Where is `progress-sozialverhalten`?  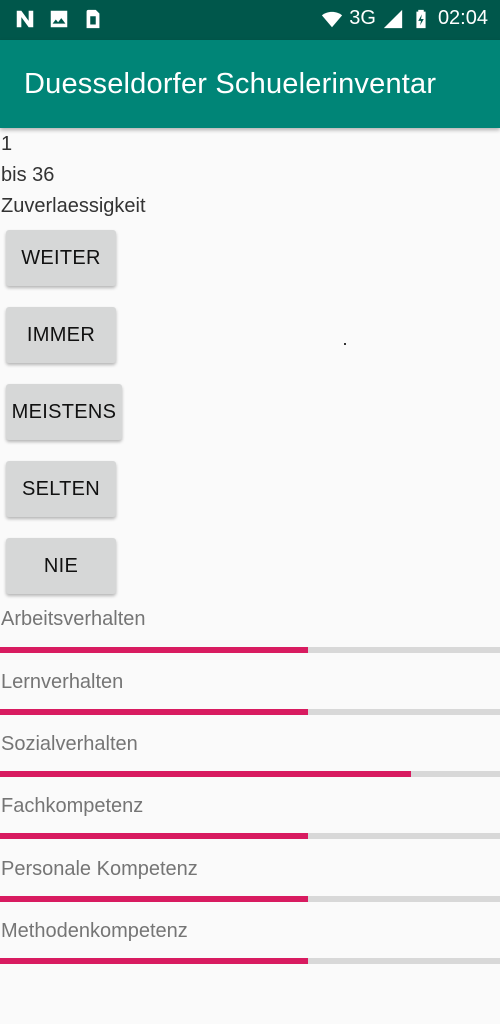
progress-sozialverhalten is located at coordinates (250, 774).